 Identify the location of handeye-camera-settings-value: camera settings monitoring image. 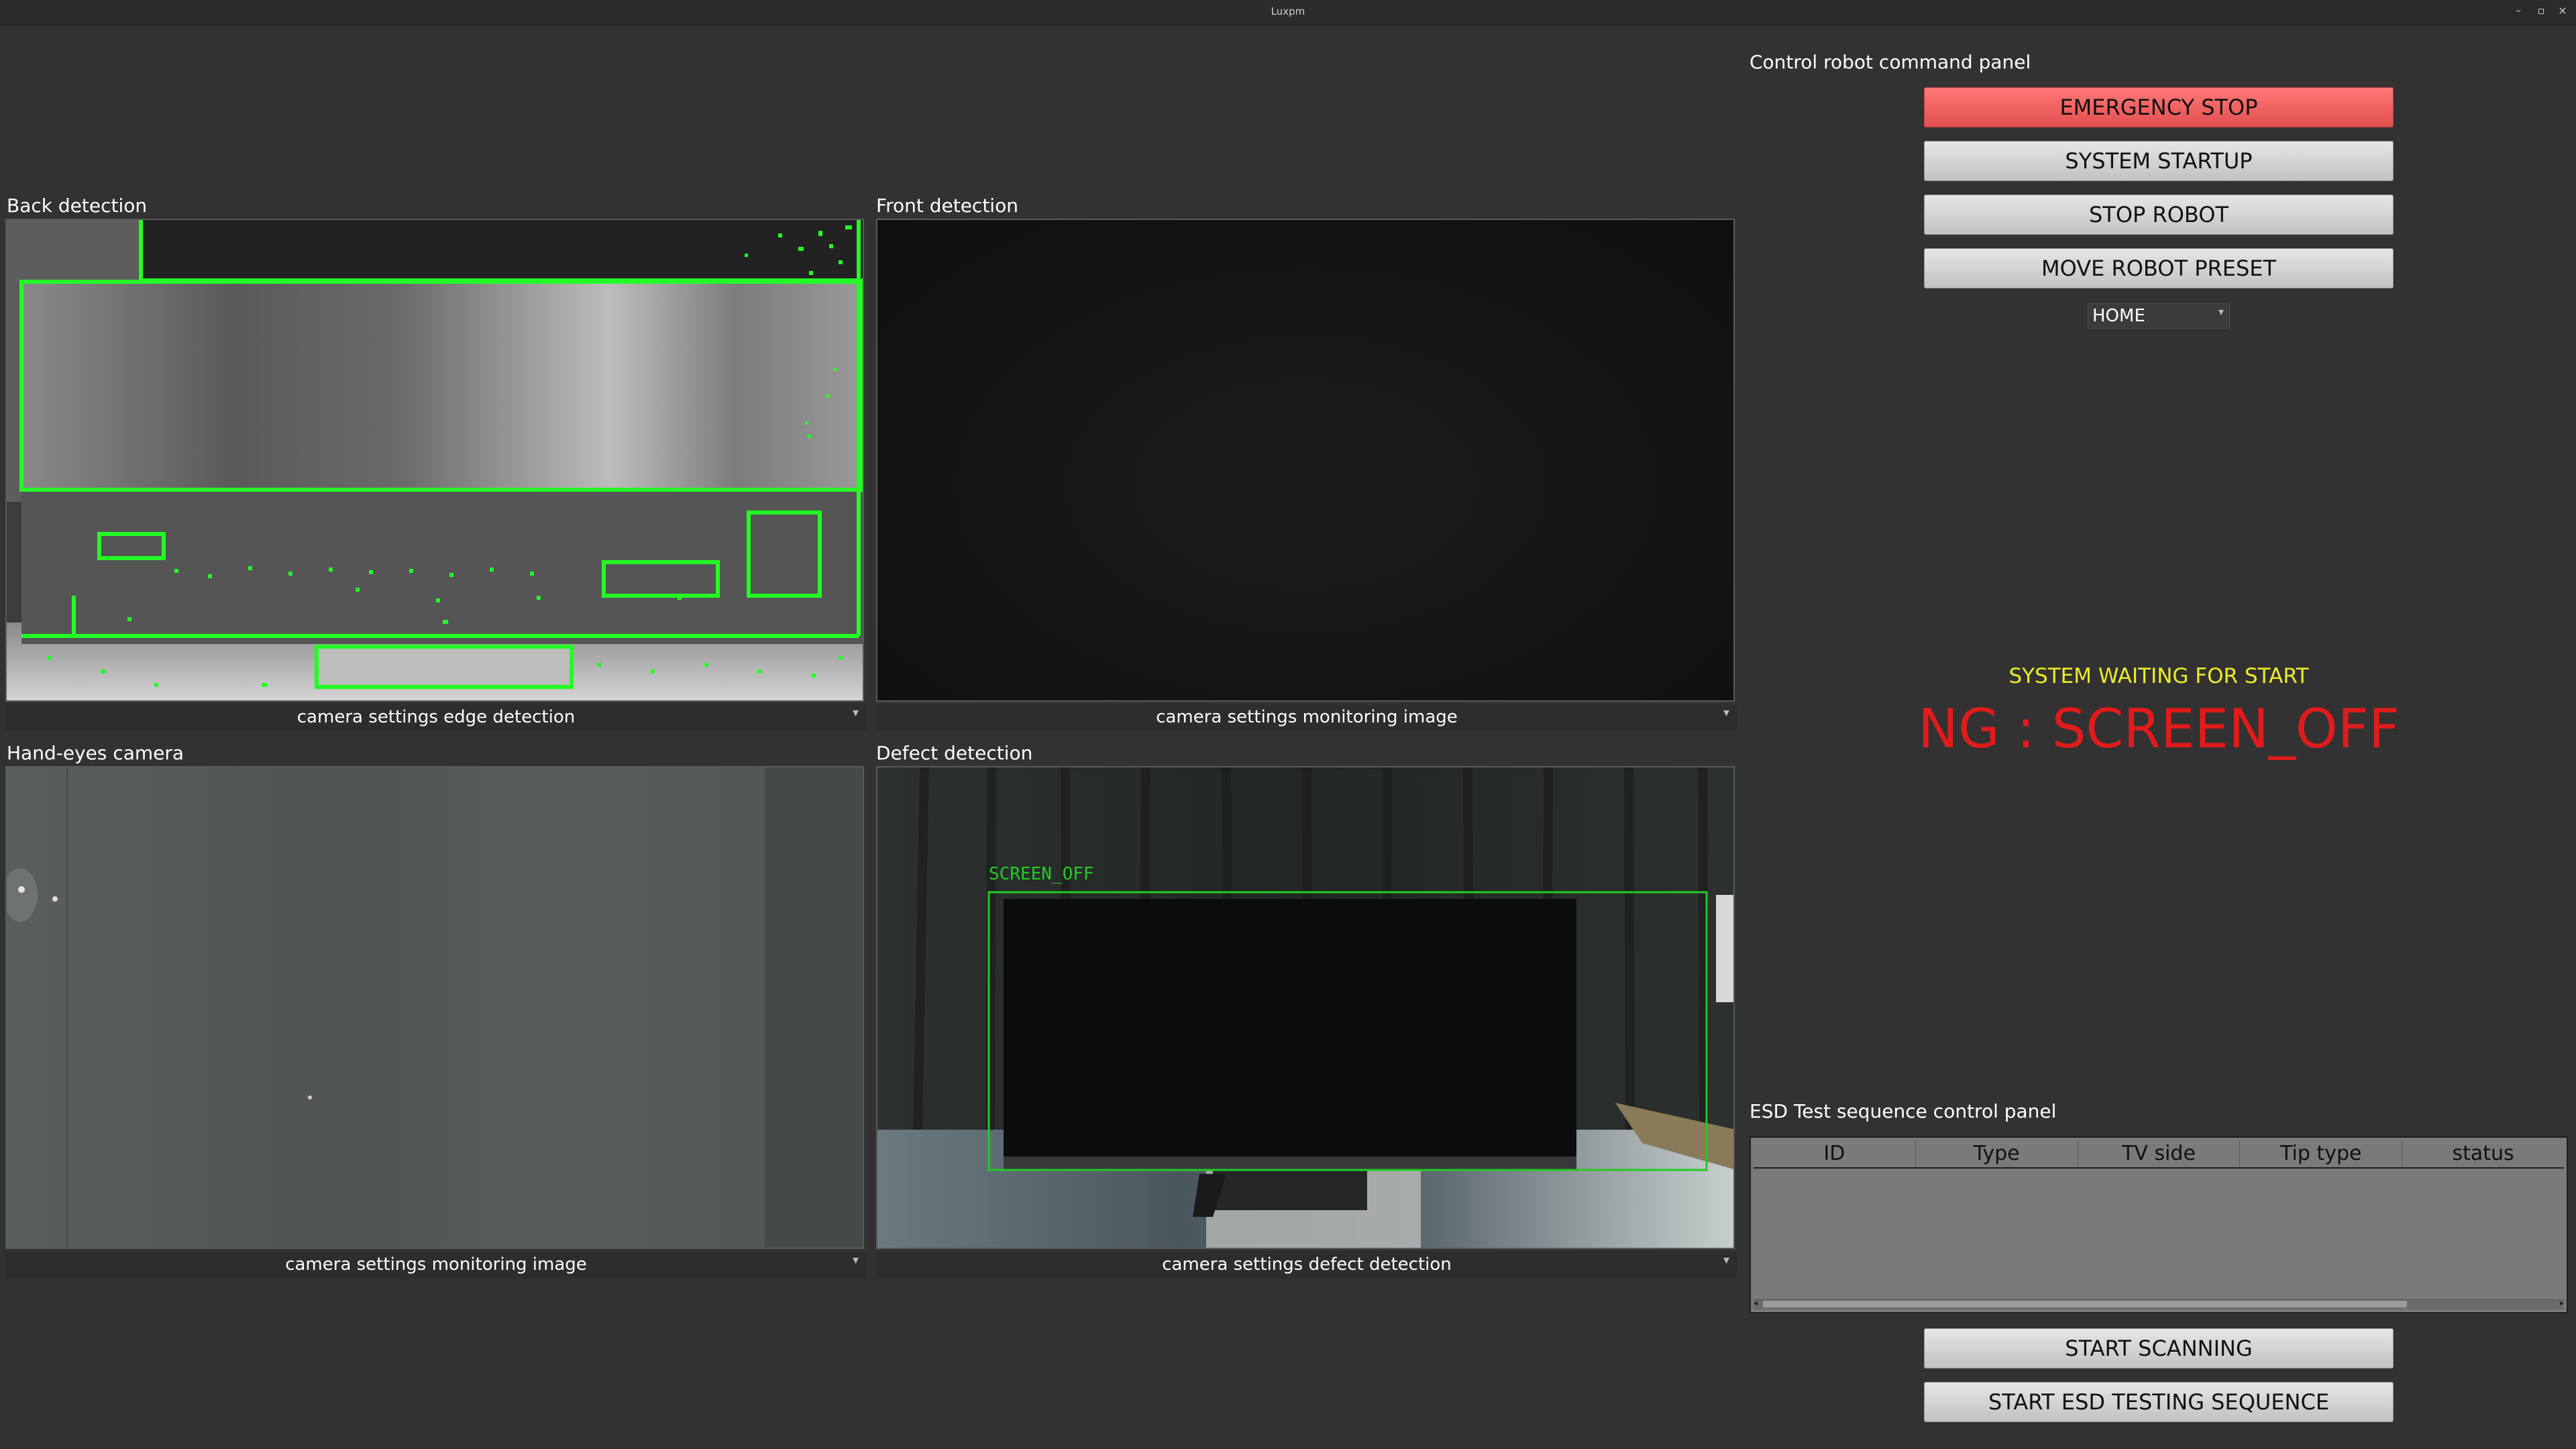
(436, 1264).